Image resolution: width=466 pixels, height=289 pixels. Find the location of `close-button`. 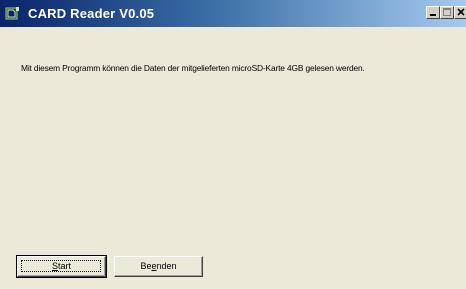

close-button is located at coordinates (460, 12).